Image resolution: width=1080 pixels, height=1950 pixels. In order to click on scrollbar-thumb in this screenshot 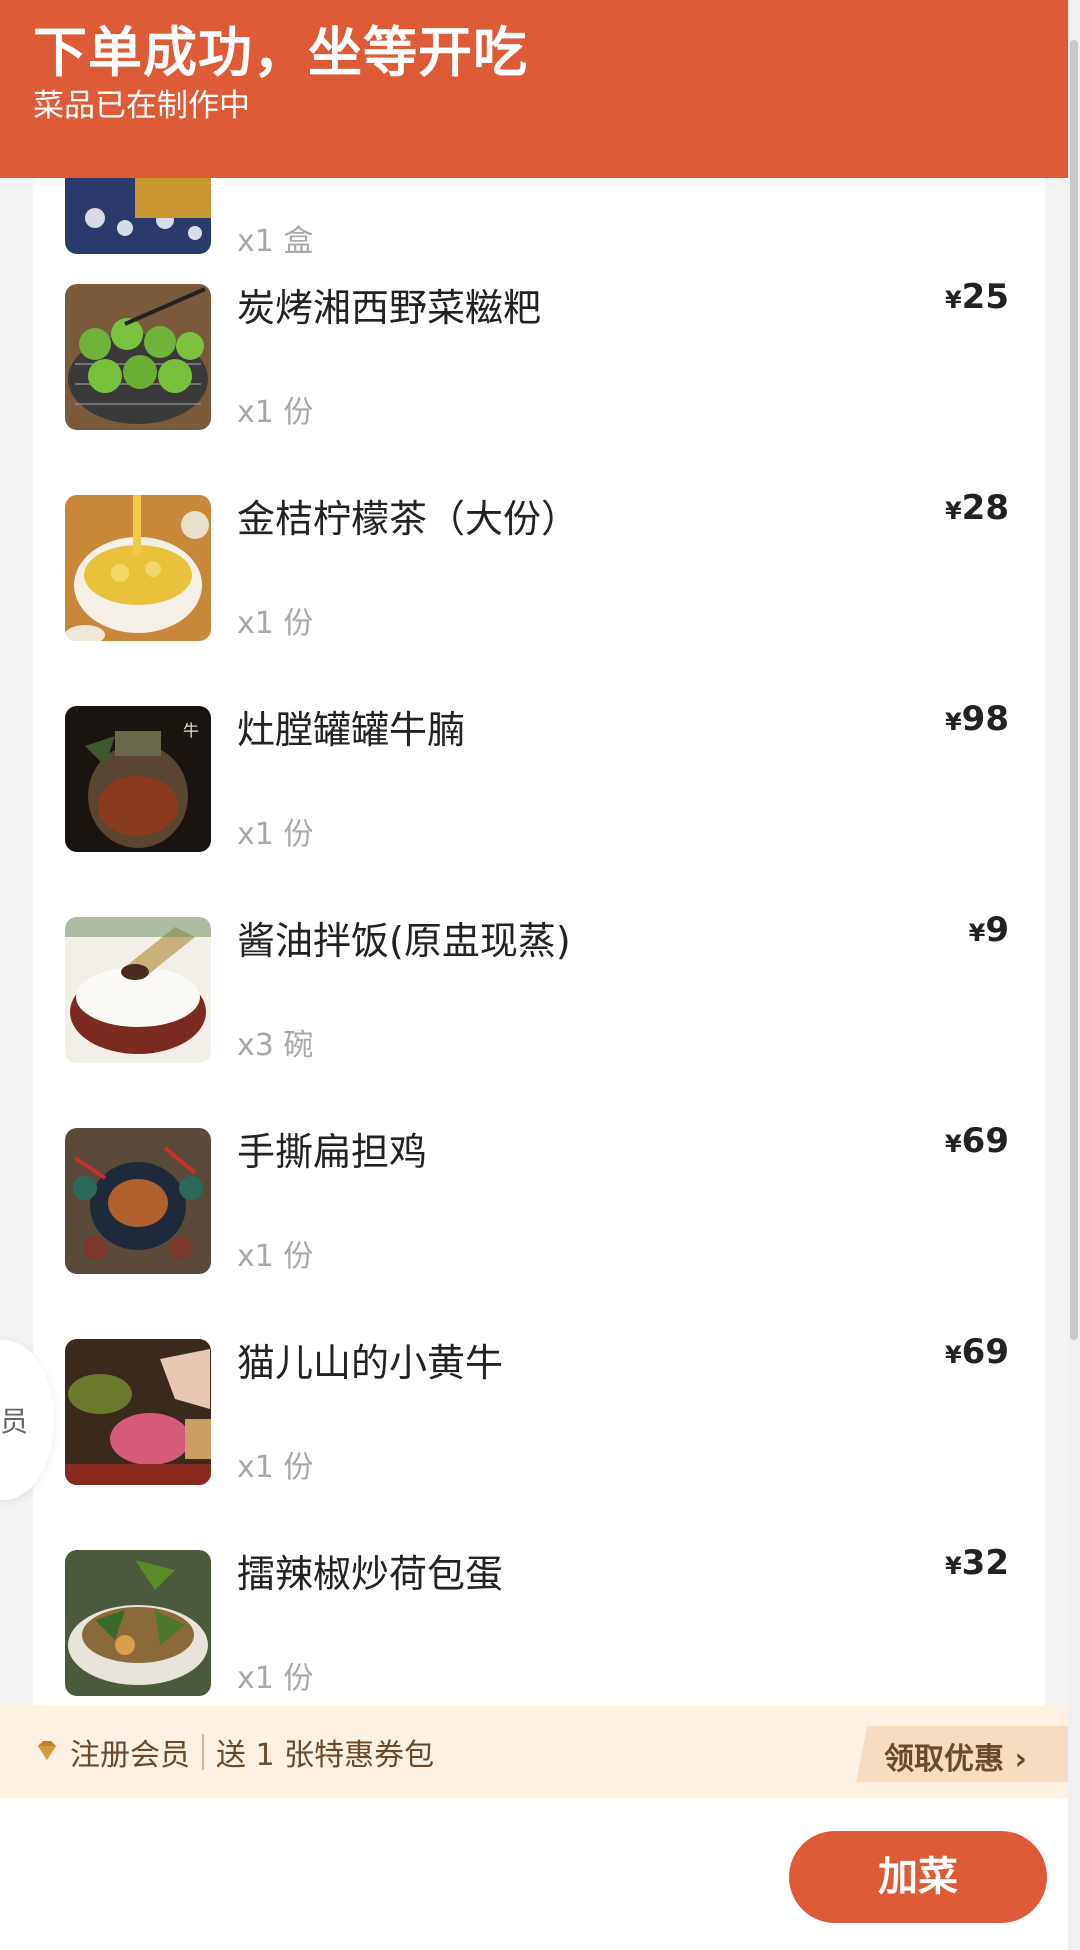, I will do `click(1074, 690)`.